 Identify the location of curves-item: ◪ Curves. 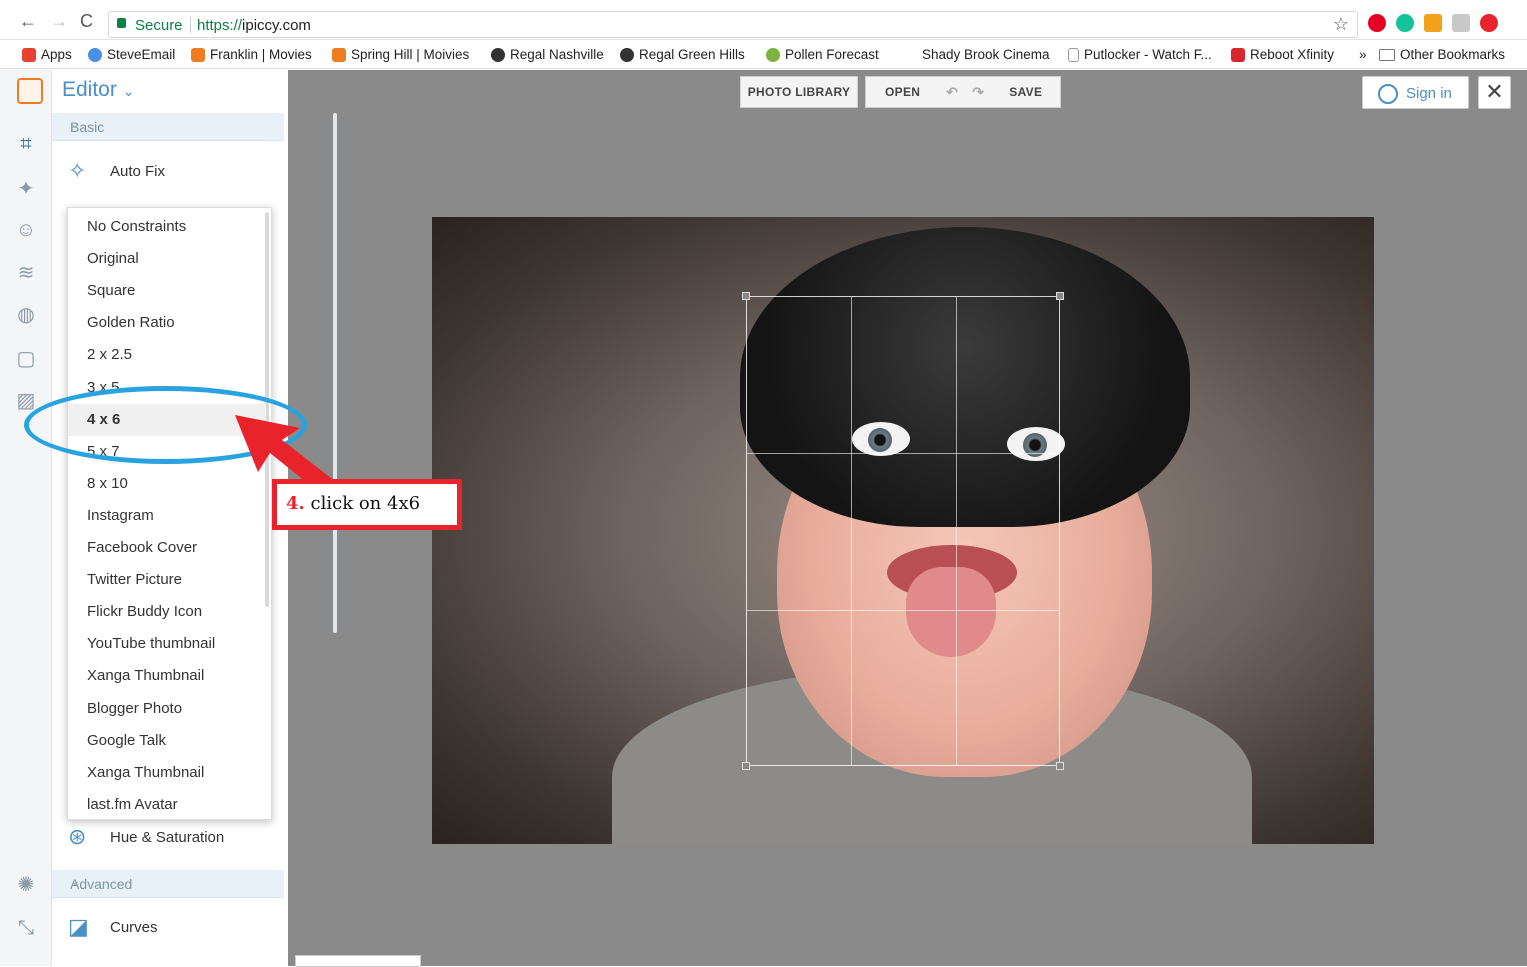
(168, 928).